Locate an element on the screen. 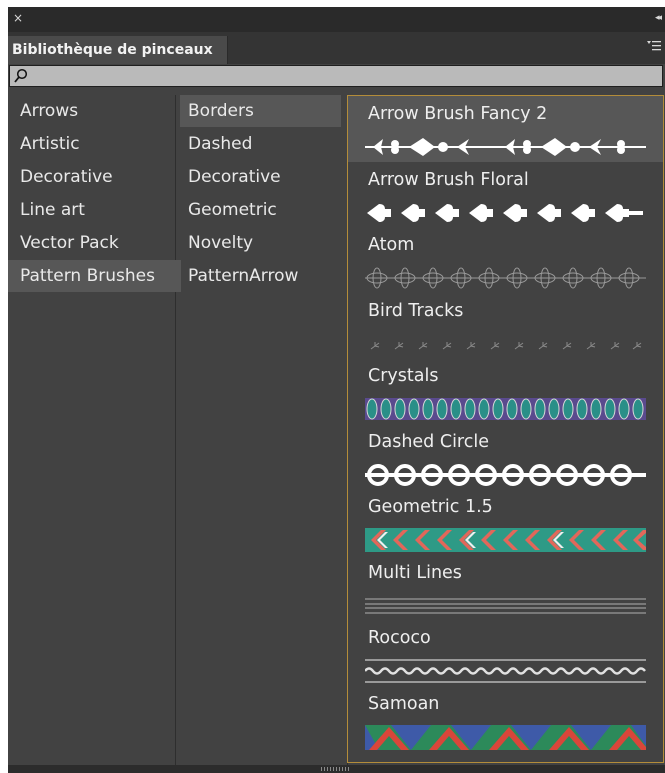 This screenshot has height=773, width=665. brush-name: Dashed Circle is located at coordinates (428, 441).